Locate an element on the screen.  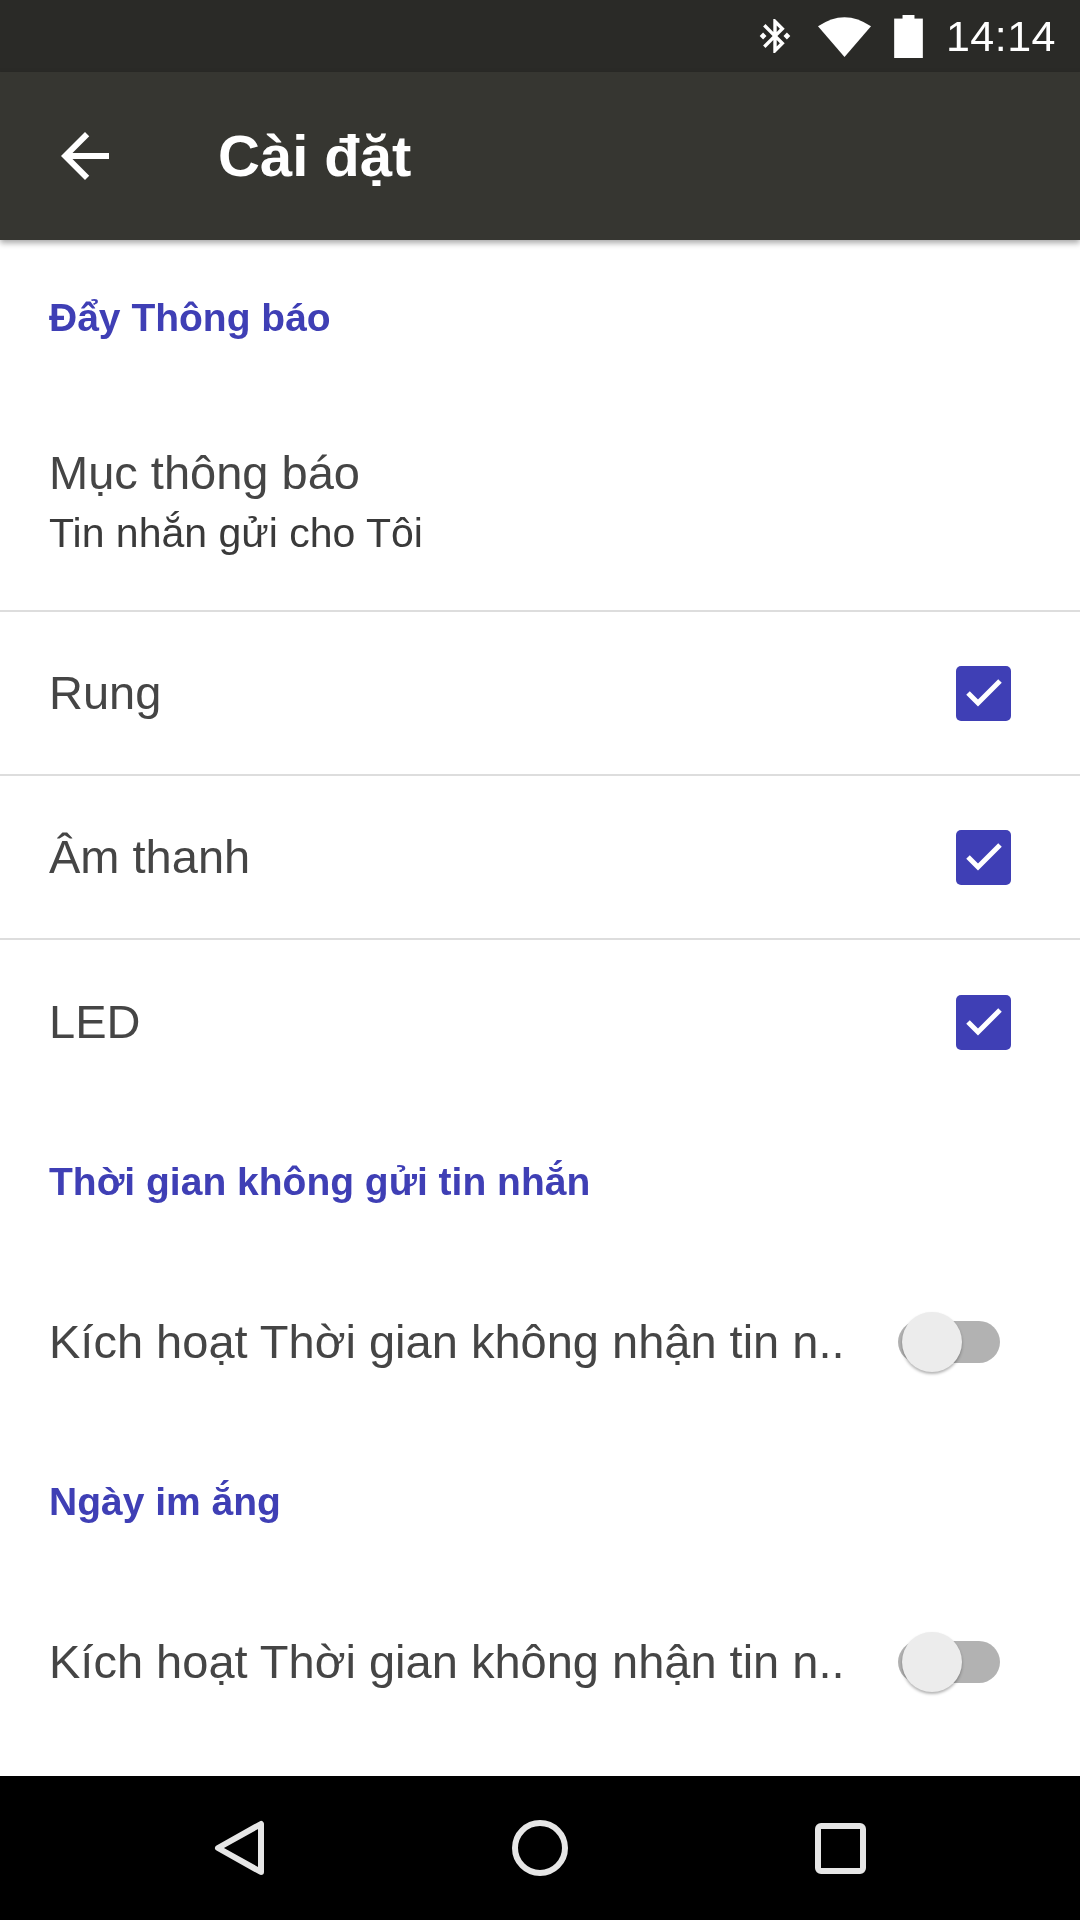
section-header: Thời gian không gửi tin nhắn is located at coordinates (320, 1181).